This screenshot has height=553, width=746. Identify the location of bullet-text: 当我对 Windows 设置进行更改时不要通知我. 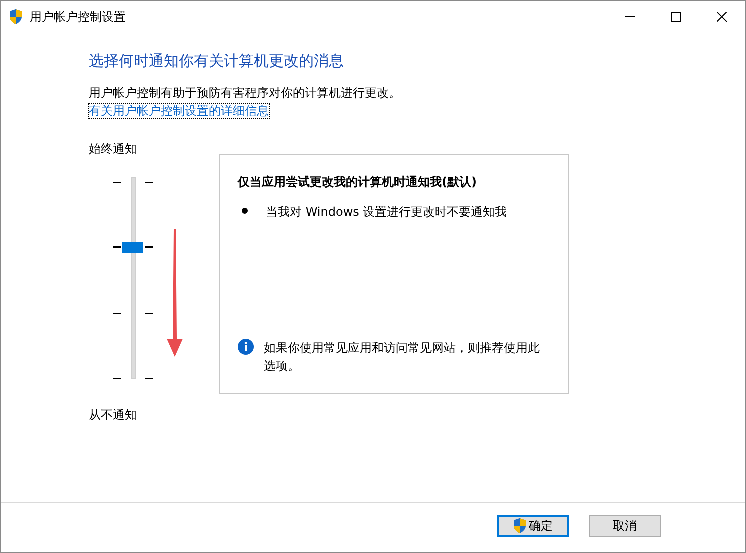
(387, 212).